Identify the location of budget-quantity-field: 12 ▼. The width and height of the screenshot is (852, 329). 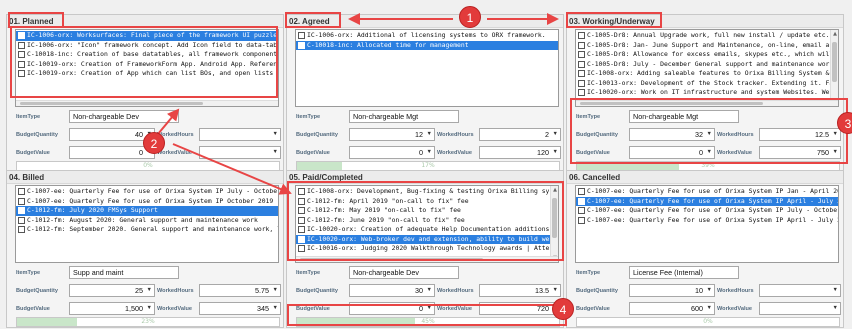
(392, 134).